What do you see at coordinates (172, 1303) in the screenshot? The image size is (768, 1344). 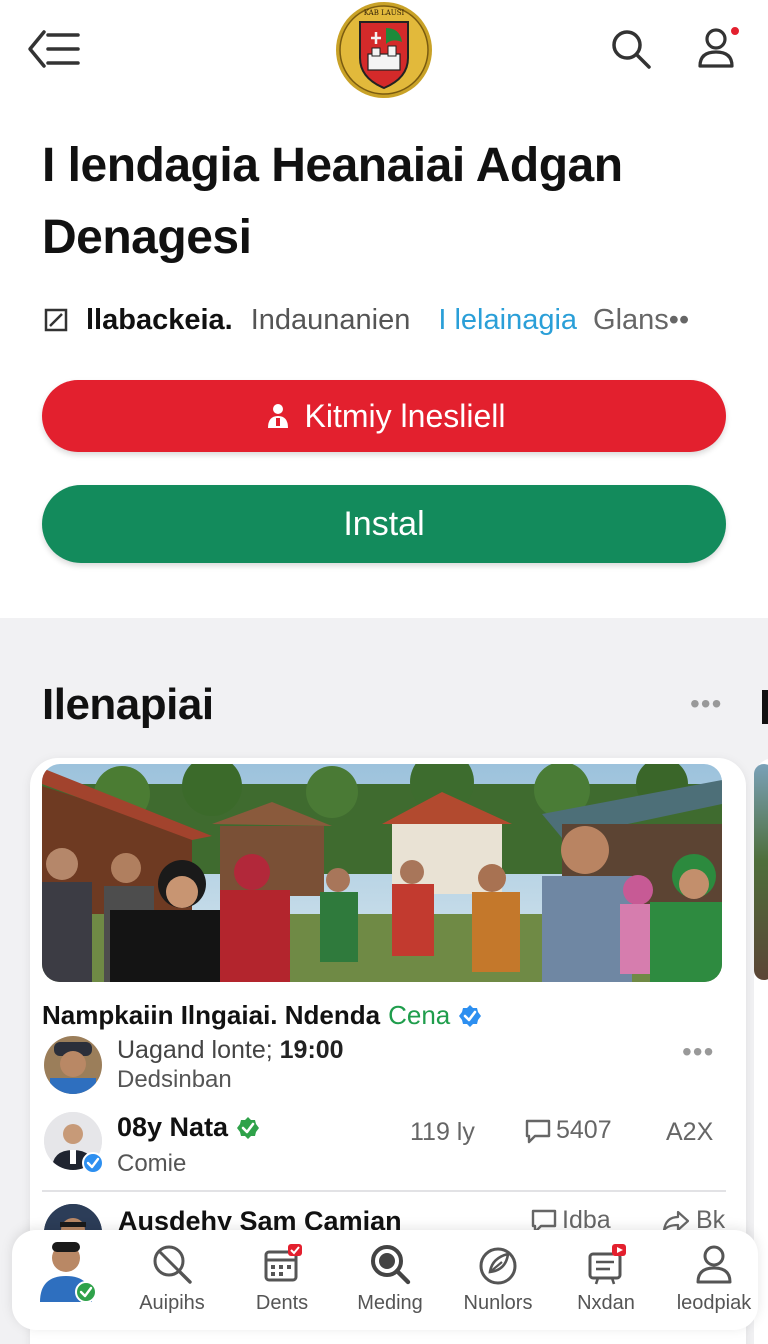 I see `nav-label: Auipihs` at bounding box center [172, 1303].